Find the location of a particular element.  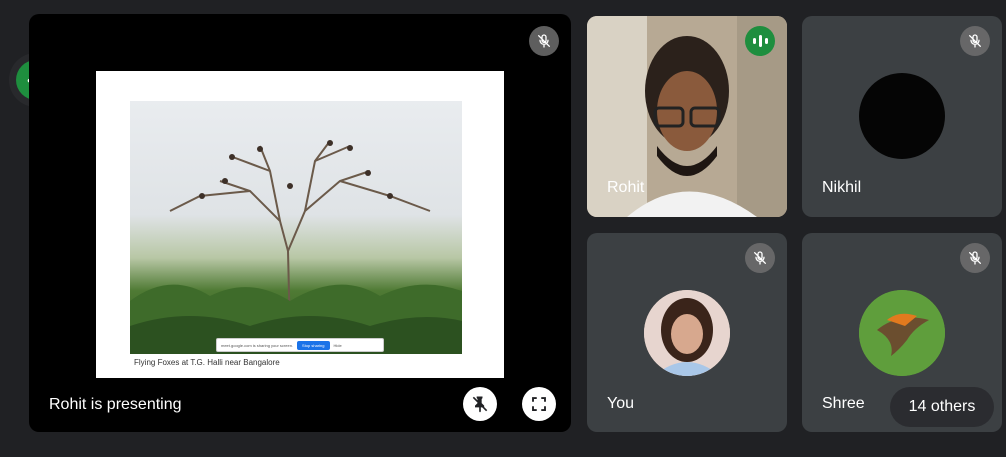

presenting-label: Rohit is presenting is located at coordinates (115, 404).